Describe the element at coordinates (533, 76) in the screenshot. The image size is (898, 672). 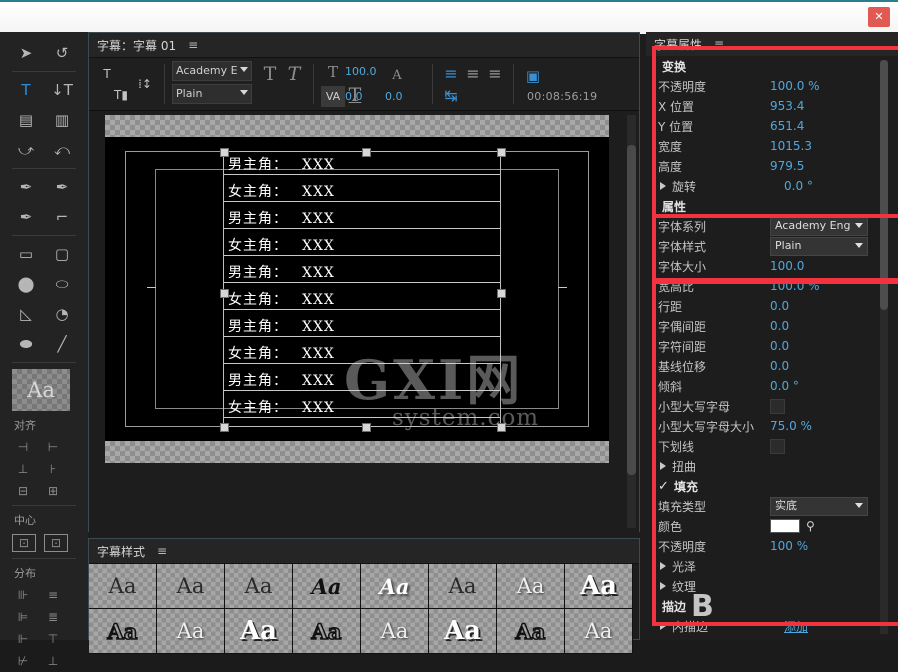
I see `show-video-icon: ▣` at that location.